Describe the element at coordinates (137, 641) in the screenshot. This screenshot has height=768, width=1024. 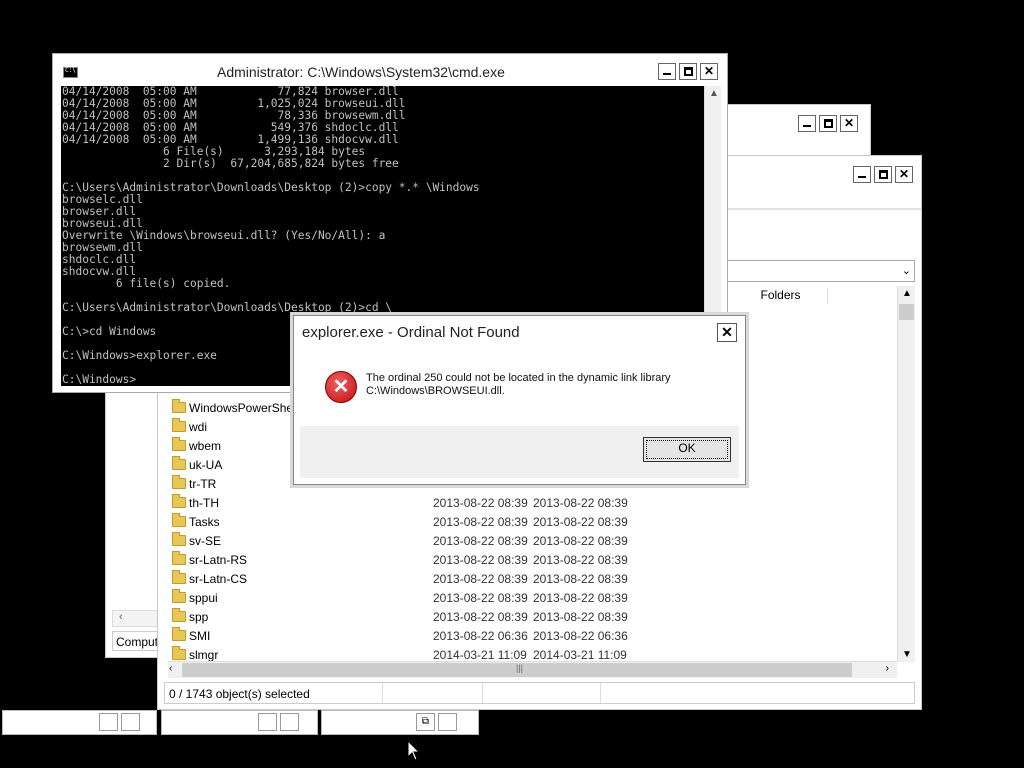
I see `status-bar: Comput` at that location.